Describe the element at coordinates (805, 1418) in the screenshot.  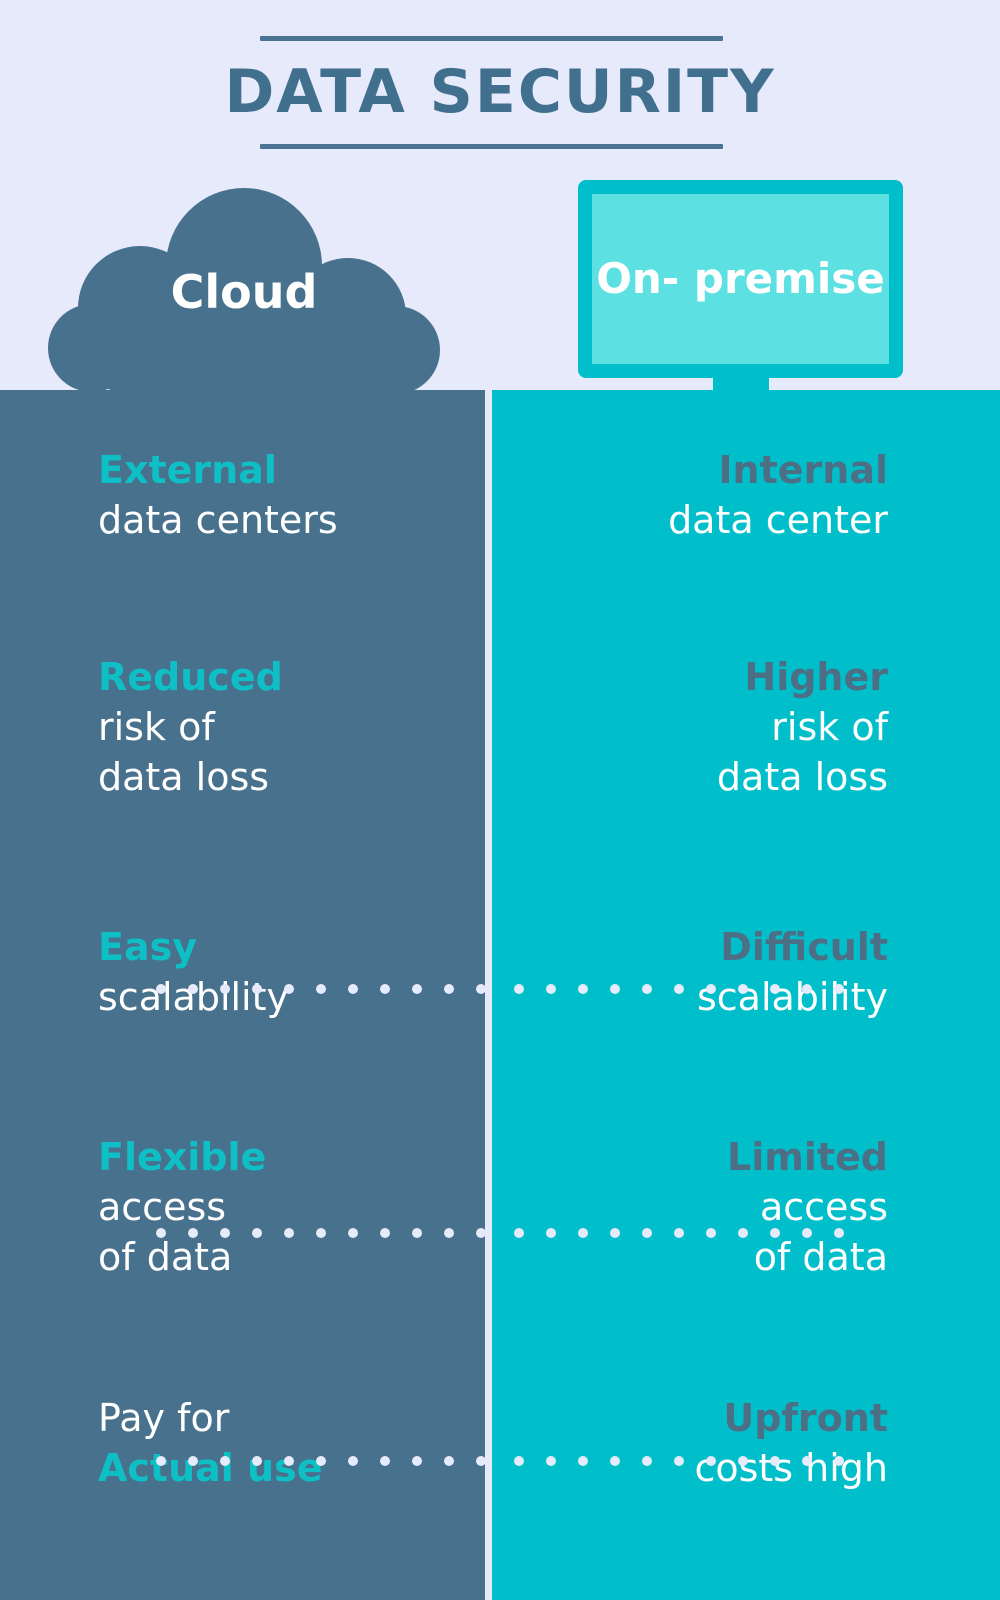
I see `onprem-row-4-highlight: Upfront` at that location.